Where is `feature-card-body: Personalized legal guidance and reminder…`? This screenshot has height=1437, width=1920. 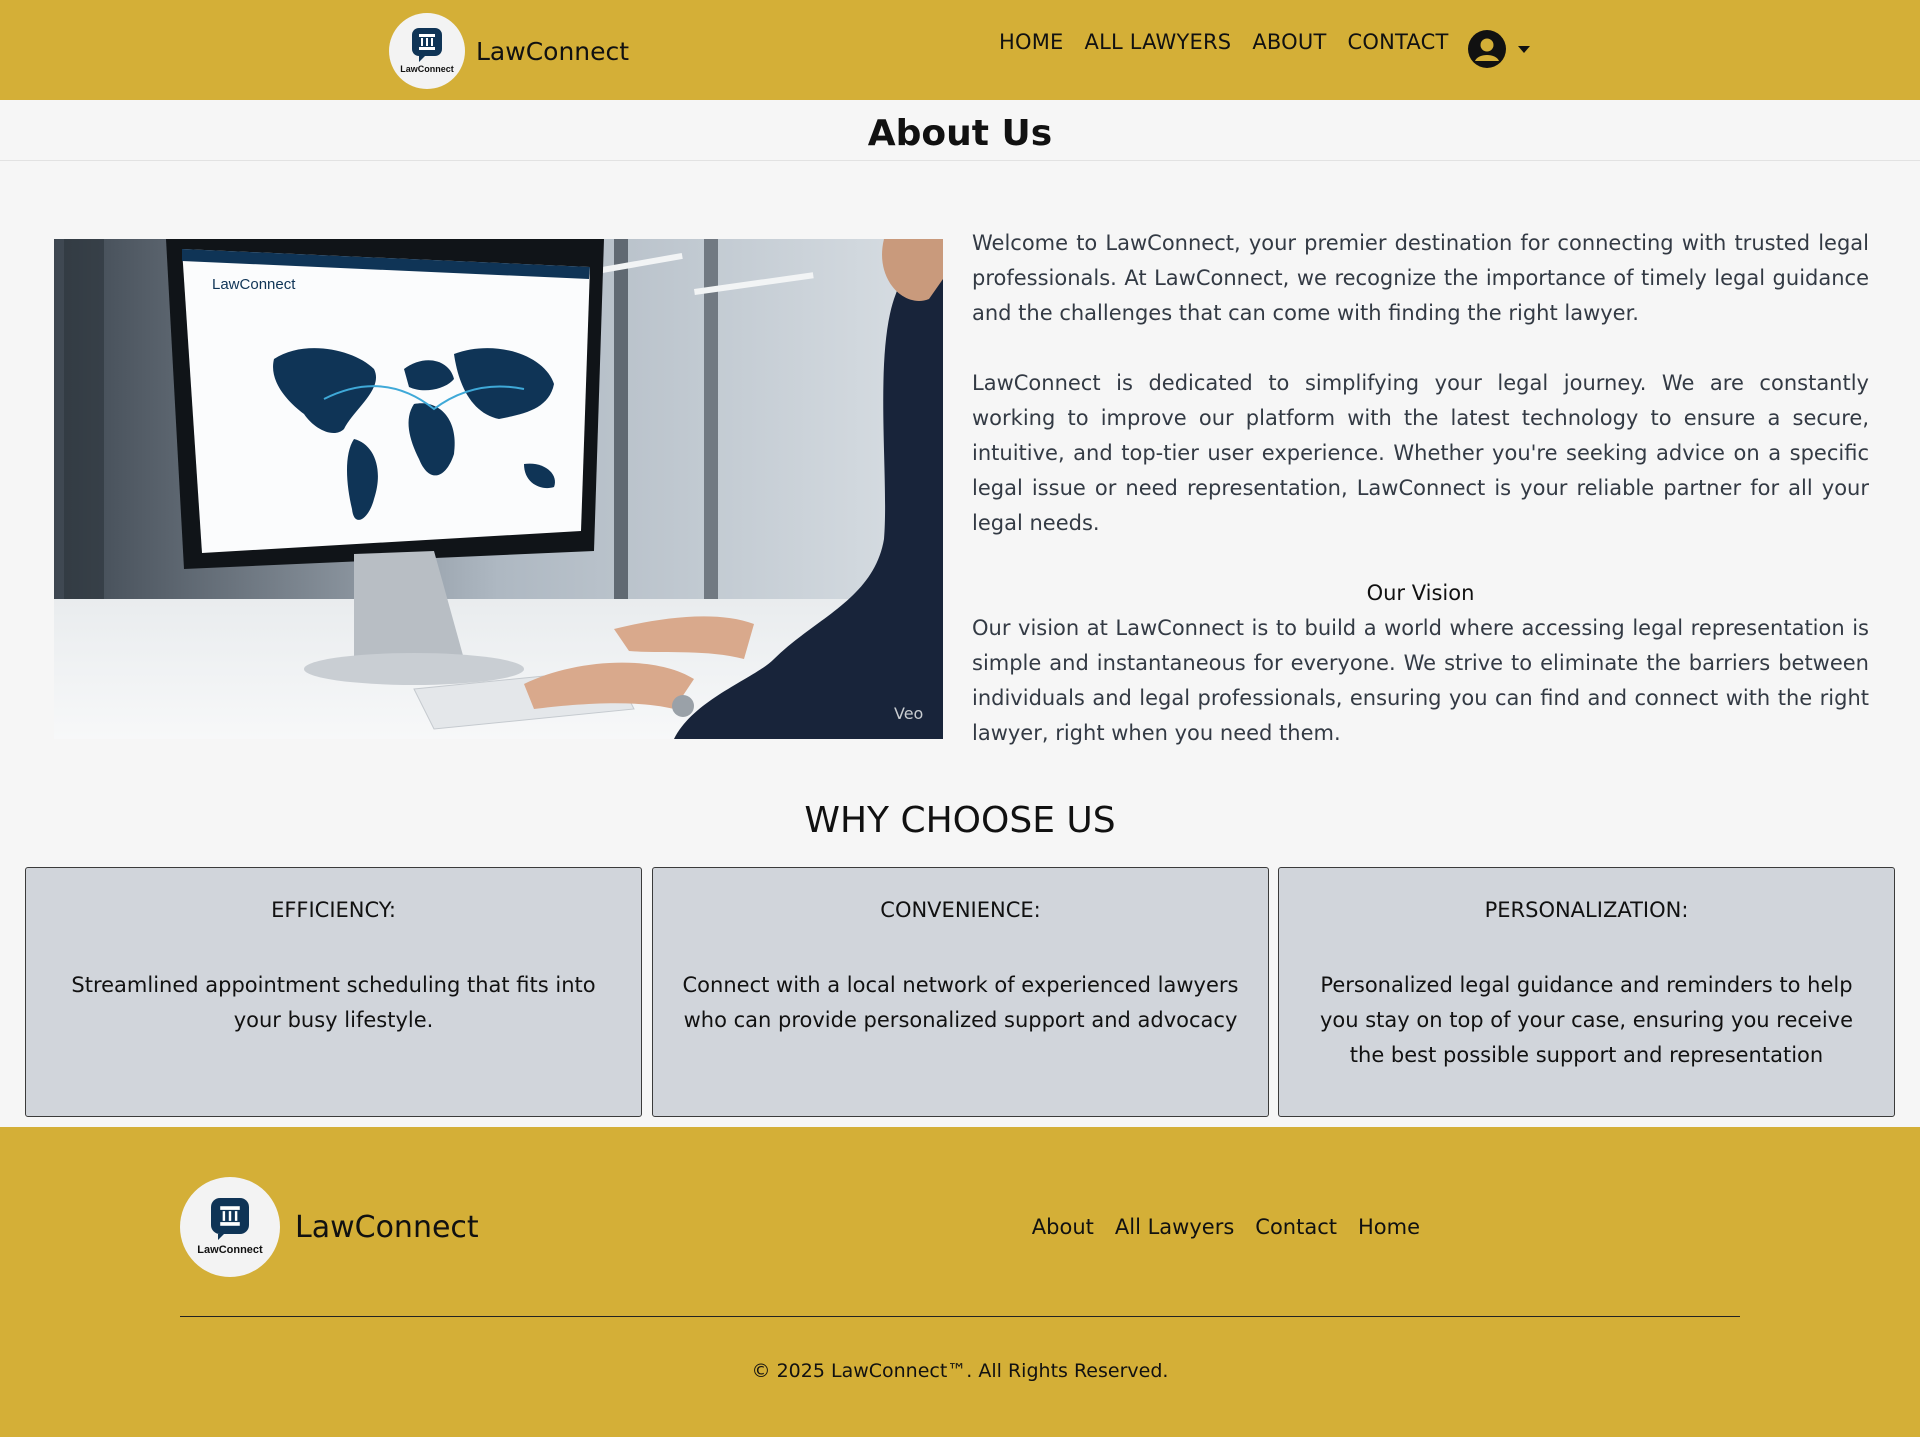
feature-card-body: Personalized legal guidance and reminder… is located at coordinates (1586, 1020).